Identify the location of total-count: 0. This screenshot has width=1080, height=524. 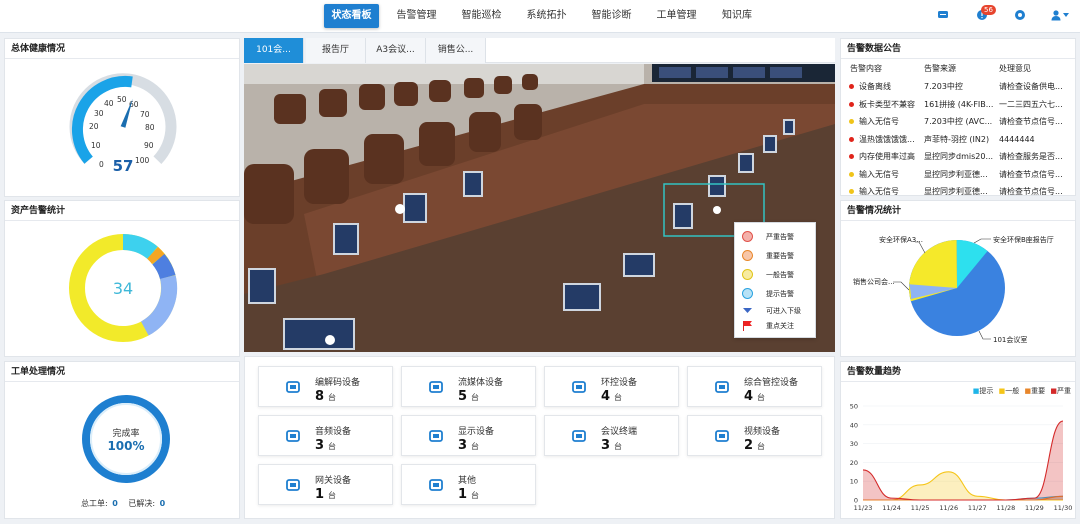
(115, 503).